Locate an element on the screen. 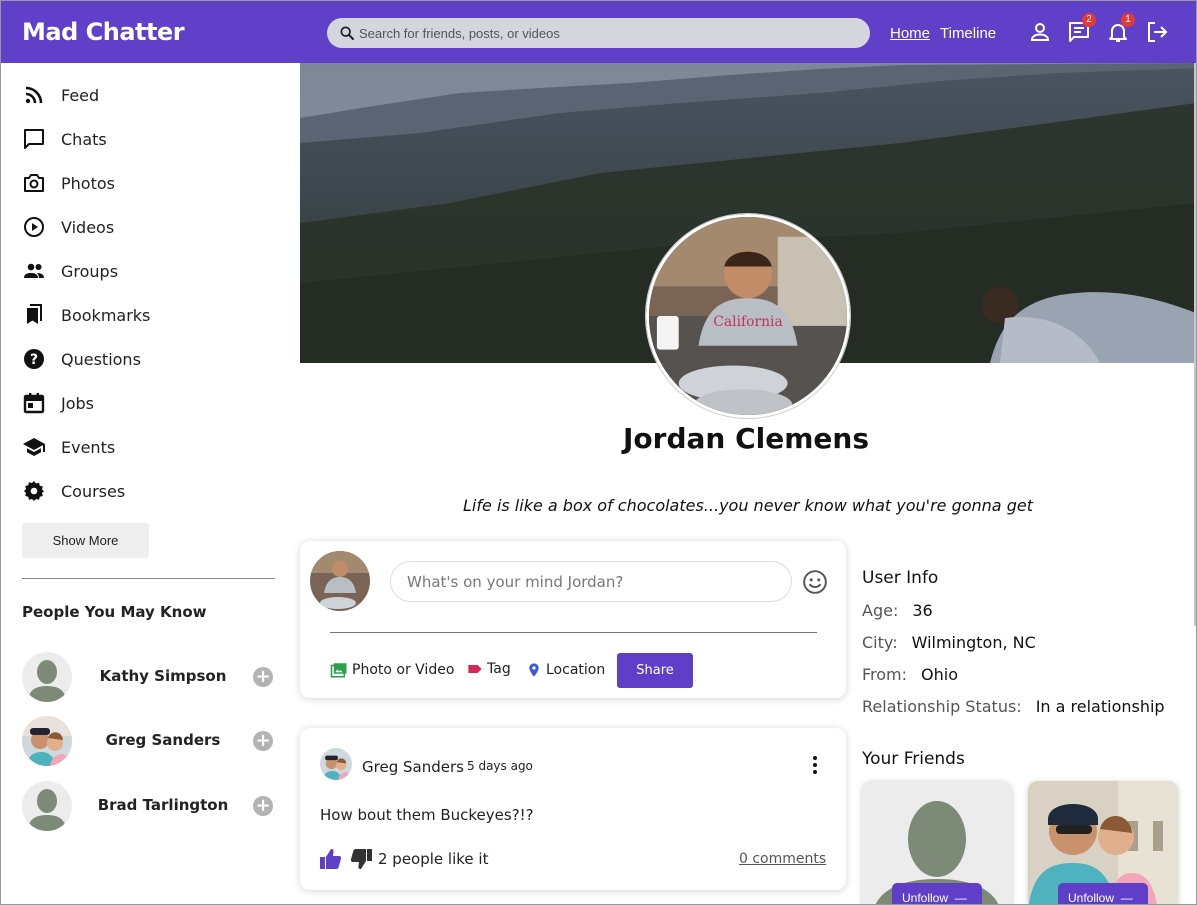  school-icon is located at coordinates (34, 447).